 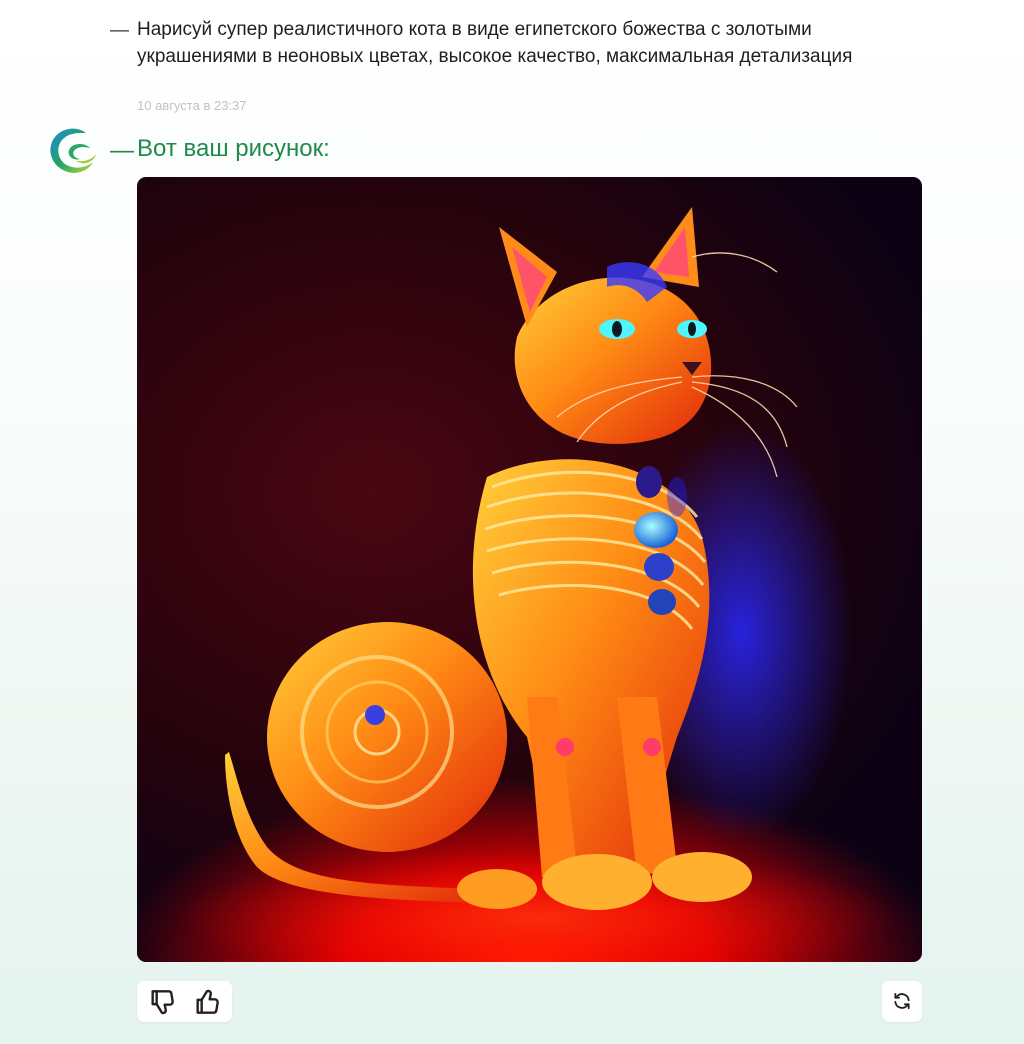 I want to click on feedback-buttons, so click(x=184, y=1001).